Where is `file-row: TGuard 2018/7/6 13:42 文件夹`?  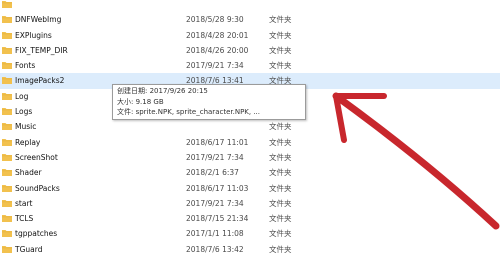 file-row: TGuard 2018/7/6 13:42 文件夹 is located at coordinates (250, 249).